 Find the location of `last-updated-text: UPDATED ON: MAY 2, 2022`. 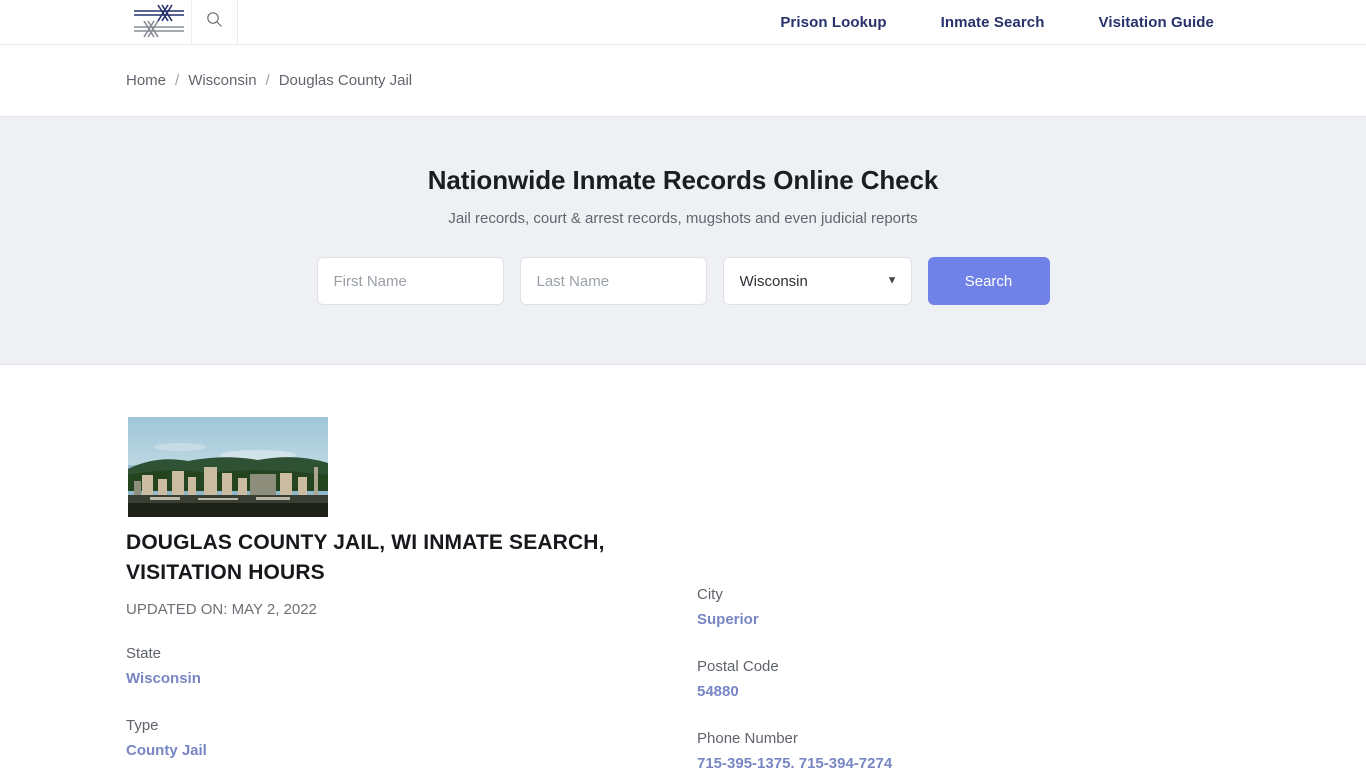

last-updated-text: UPDATED ON: MAY 2, 2022 is located at coordinates (221, 609).